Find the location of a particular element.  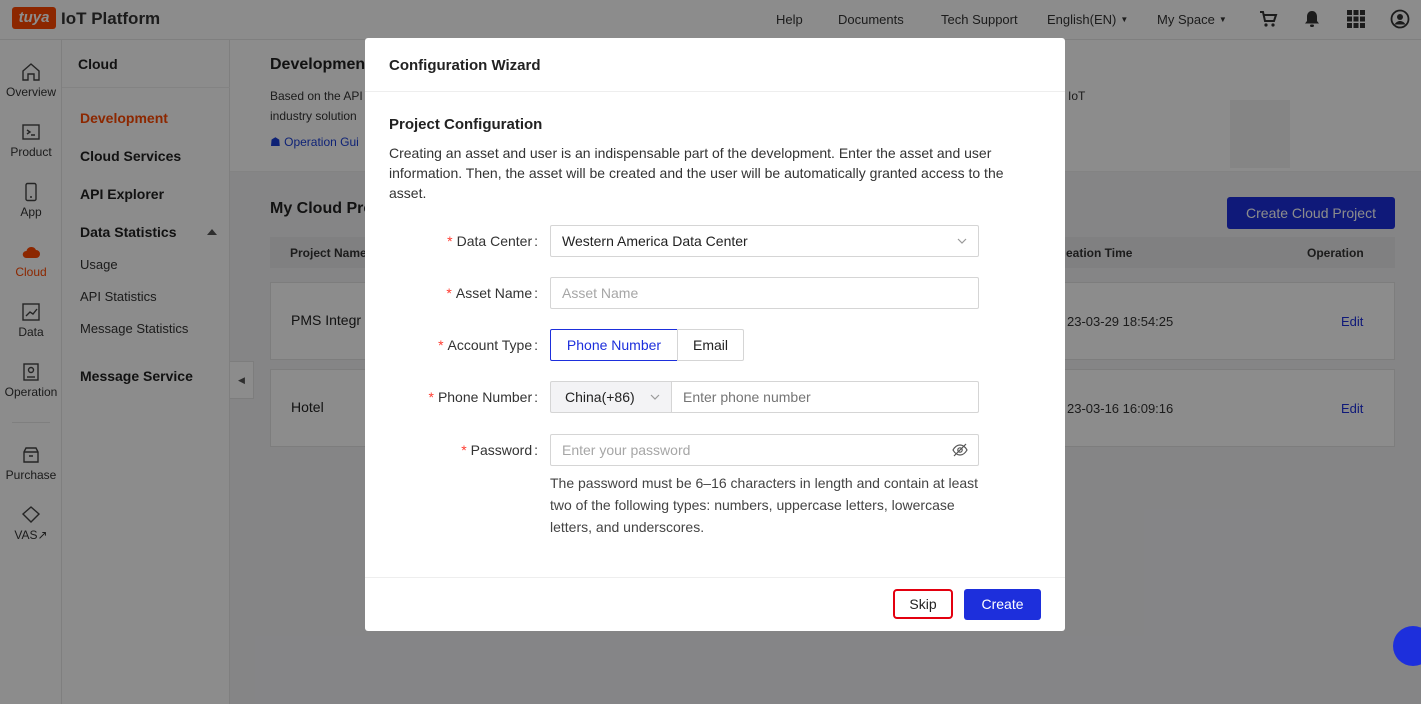

data-center-value: Western America Data Center is located at coordinates (655, 241).